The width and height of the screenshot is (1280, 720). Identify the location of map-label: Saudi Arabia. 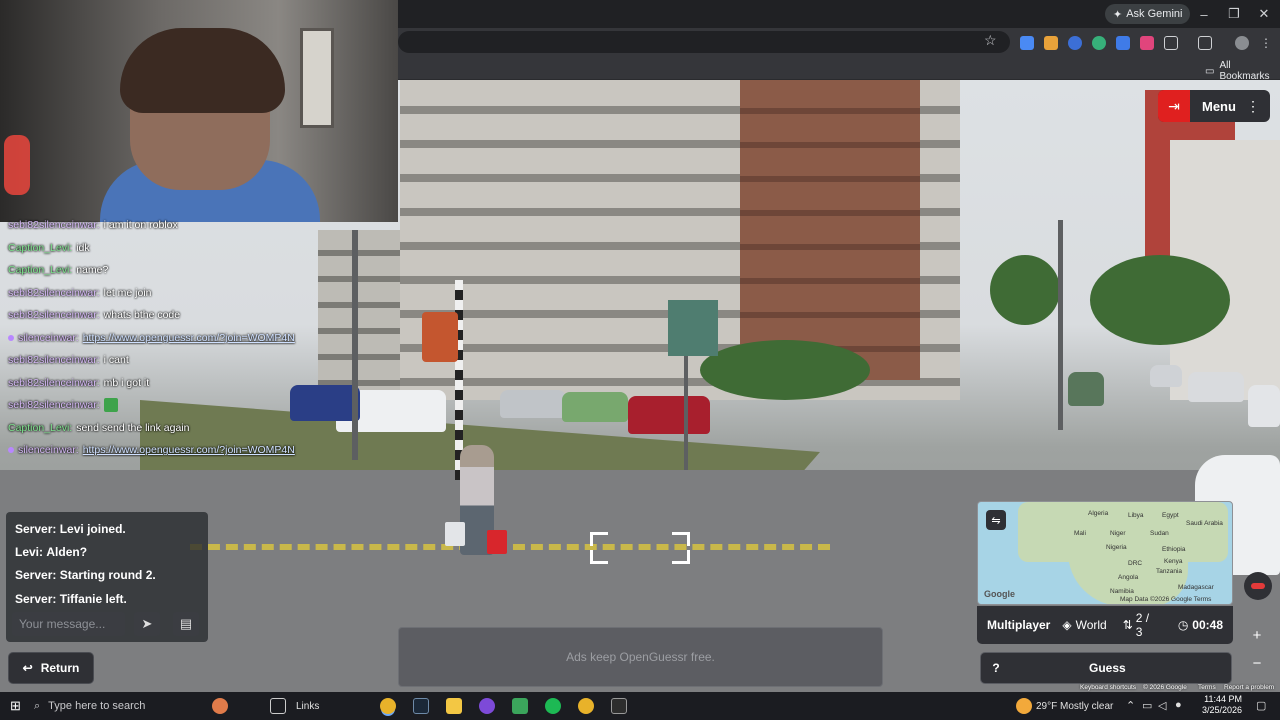
(1204, 523).